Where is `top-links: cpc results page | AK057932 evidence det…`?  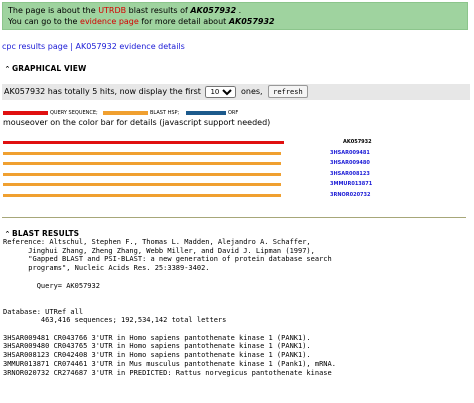 top-links: cpc results page | AK057932 evidence det… is located at coordinates (93, 46).